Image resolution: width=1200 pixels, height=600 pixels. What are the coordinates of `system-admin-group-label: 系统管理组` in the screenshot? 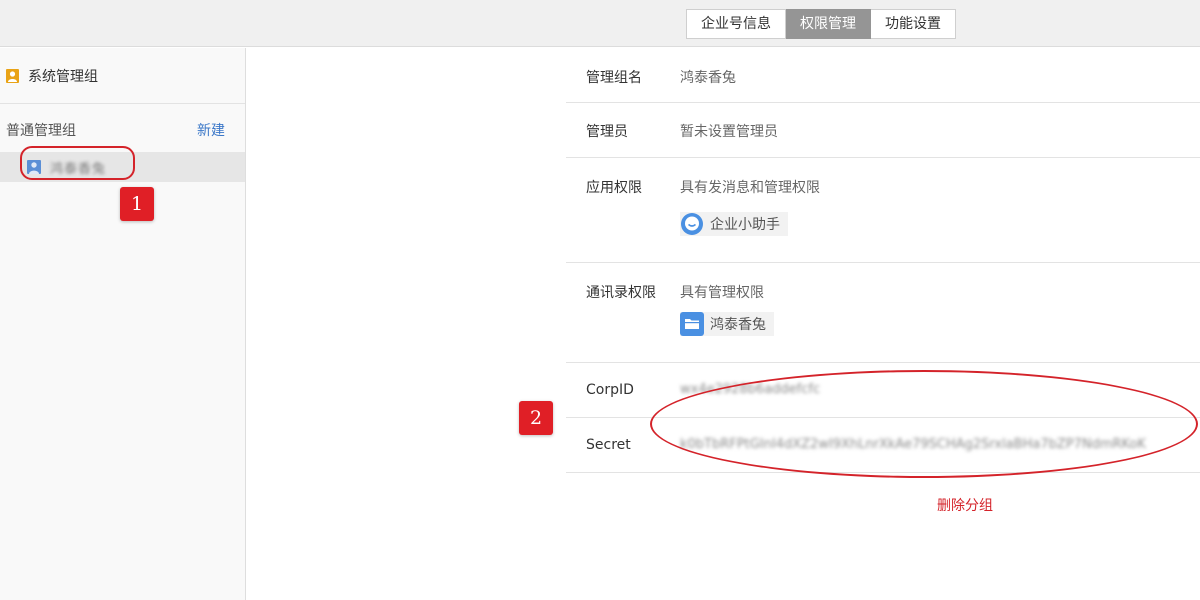 It's located at (63, 76).